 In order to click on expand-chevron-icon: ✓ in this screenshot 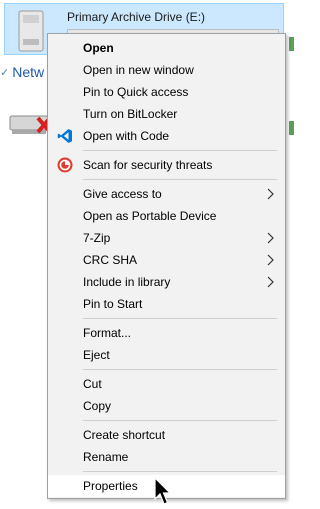, I will do `click(5, 72)`.